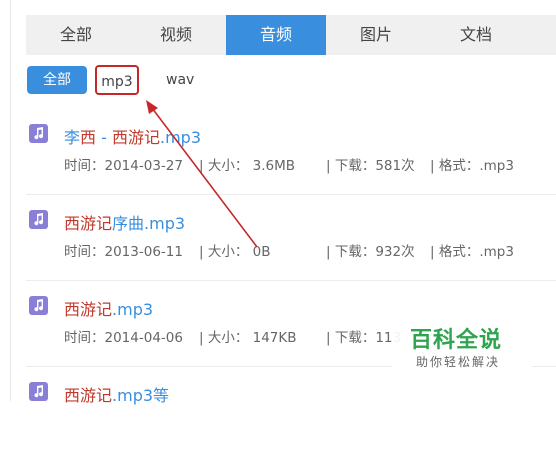  Describe the element at coordinates (10, 200) in the screenshot. I see `left-divider` at that location.